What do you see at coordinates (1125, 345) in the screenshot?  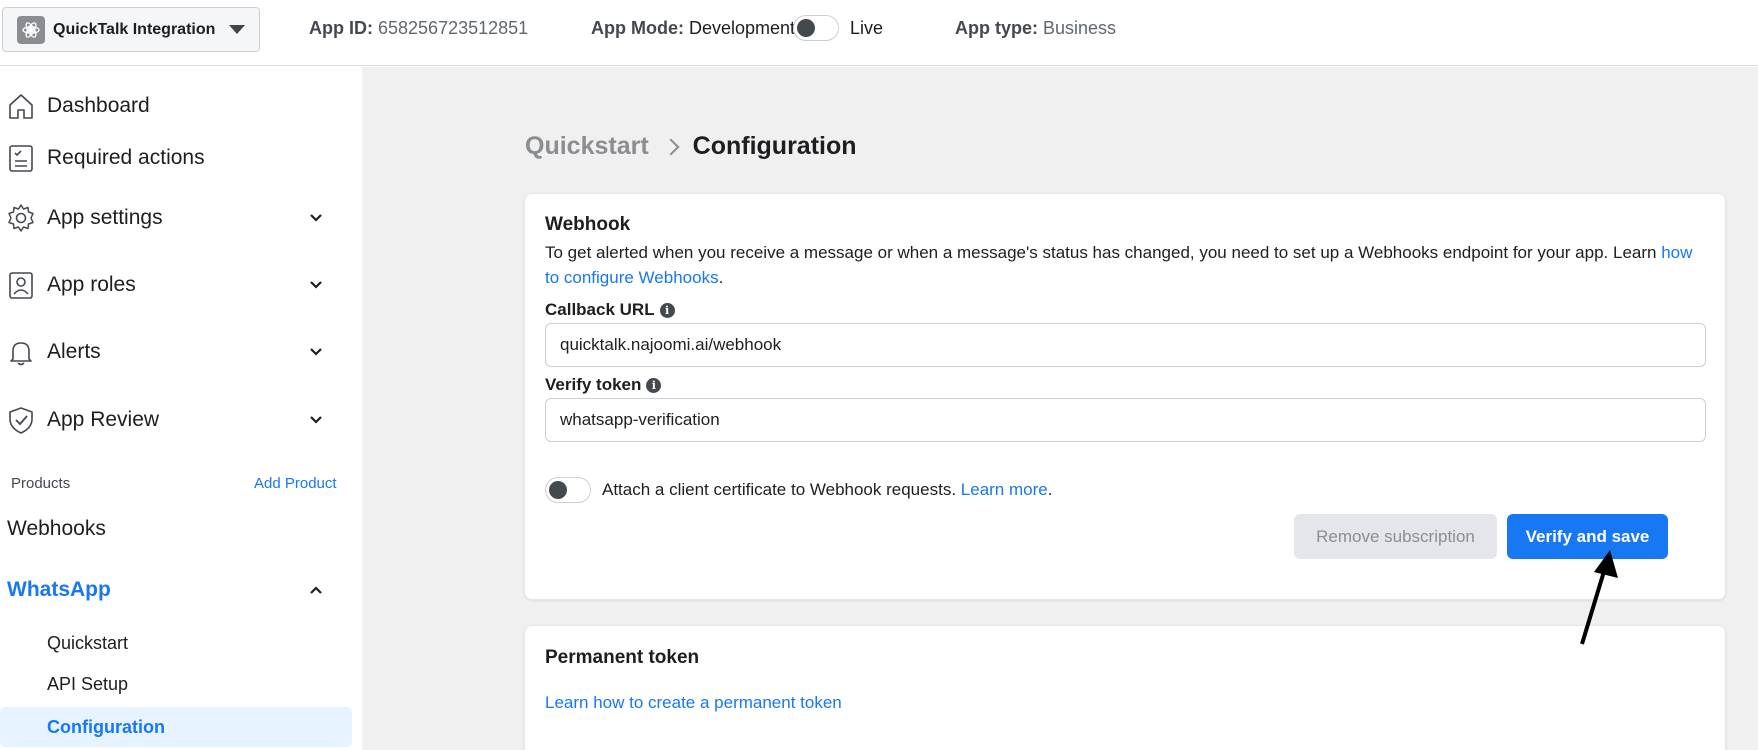 I see `callback-url-input` at bounding box center [1125, 345].